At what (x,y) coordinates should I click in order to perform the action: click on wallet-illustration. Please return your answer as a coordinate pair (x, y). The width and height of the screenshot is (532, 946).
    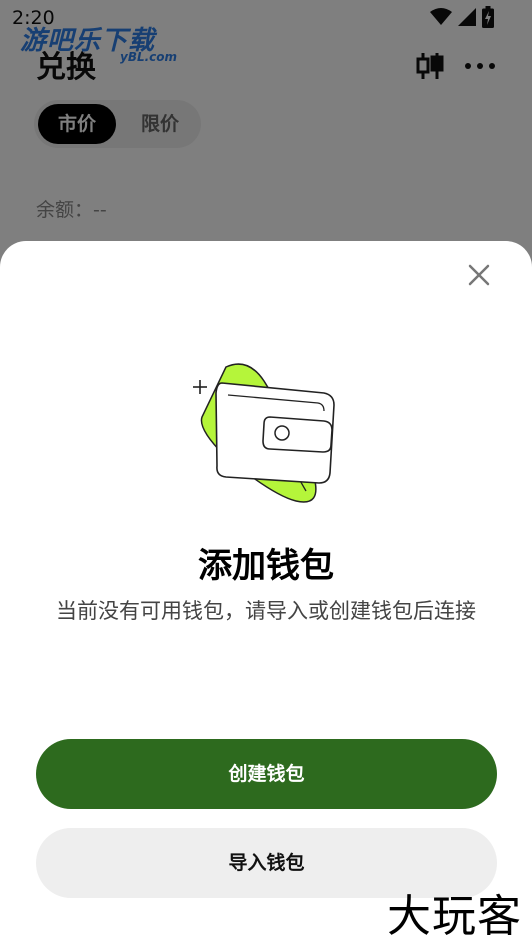
    Looking at the image, I should click on (264, 433).